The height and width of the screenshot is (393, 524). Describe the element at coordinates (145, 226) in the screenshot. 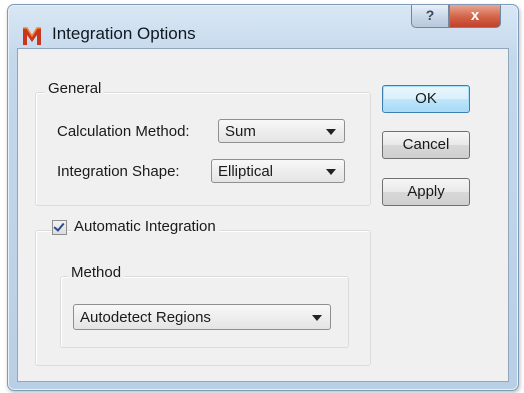

I see `automatic-integration-label: Automatic Integration` at that location.